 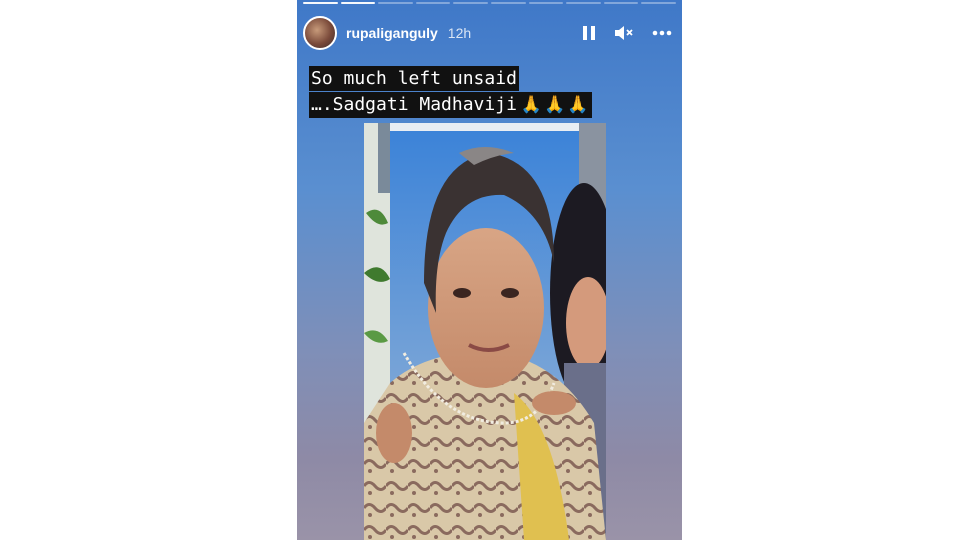 I want to click on pause-icon, so click(x=589, y=33).